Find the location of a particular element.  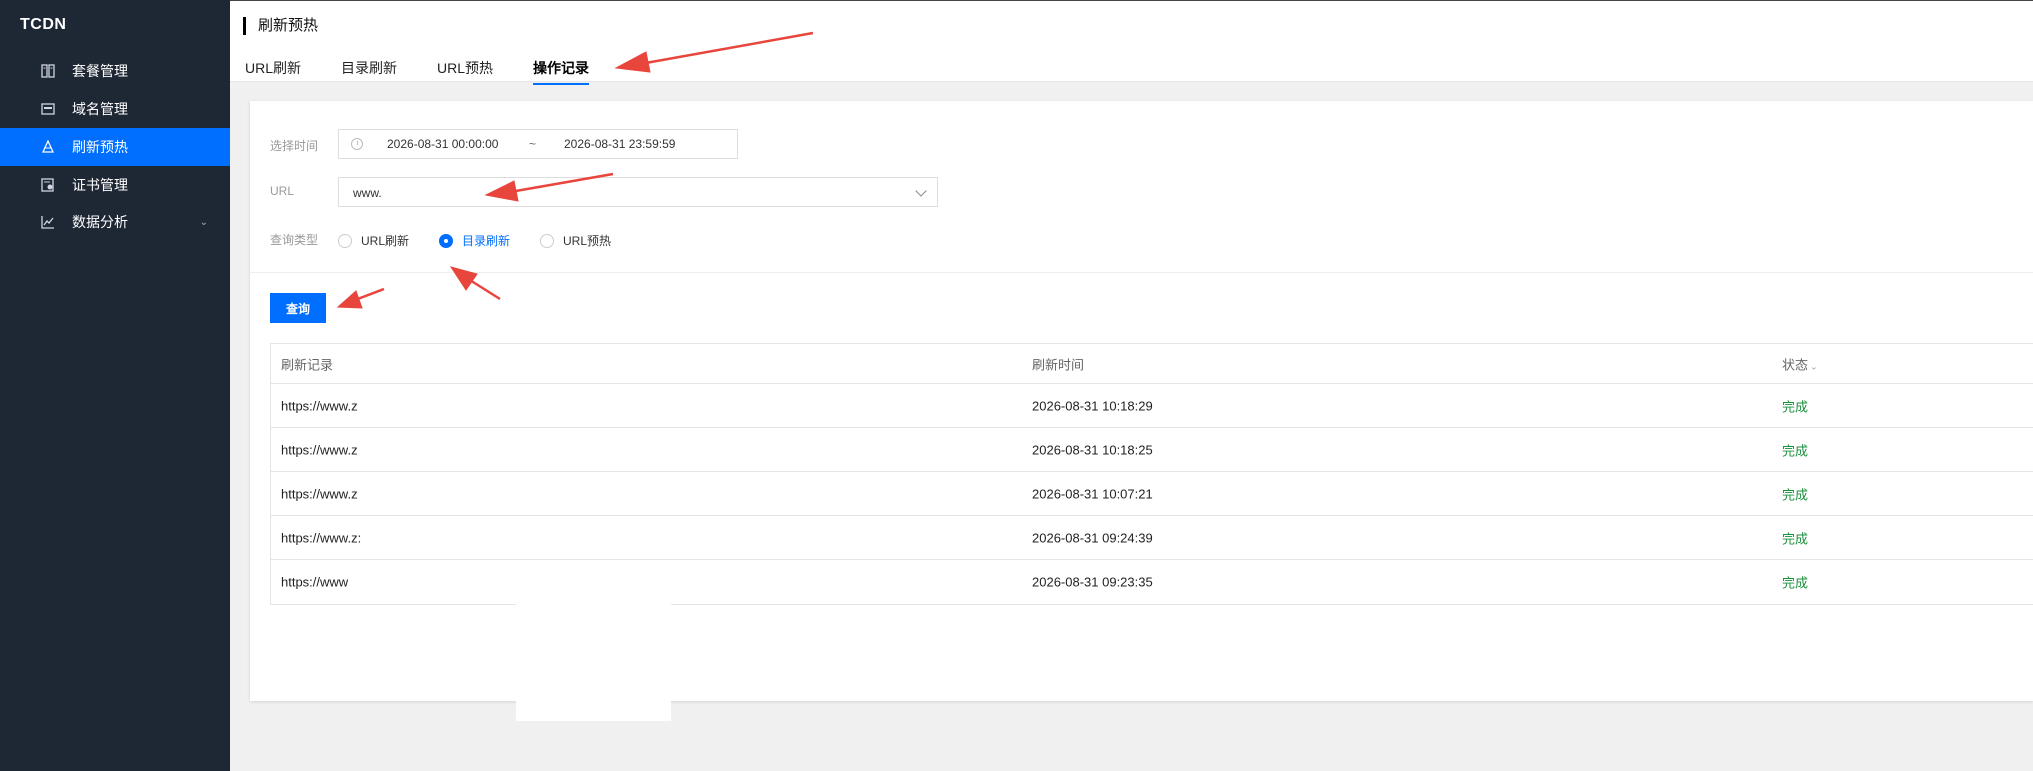

table-row: https://www.z: 2026-08-31 09:24:39 完成 is located at coordinates (1152, 538).